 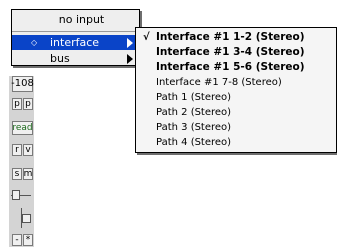 I want to click on menu-item-label: bus, so click(x=60, y=58).